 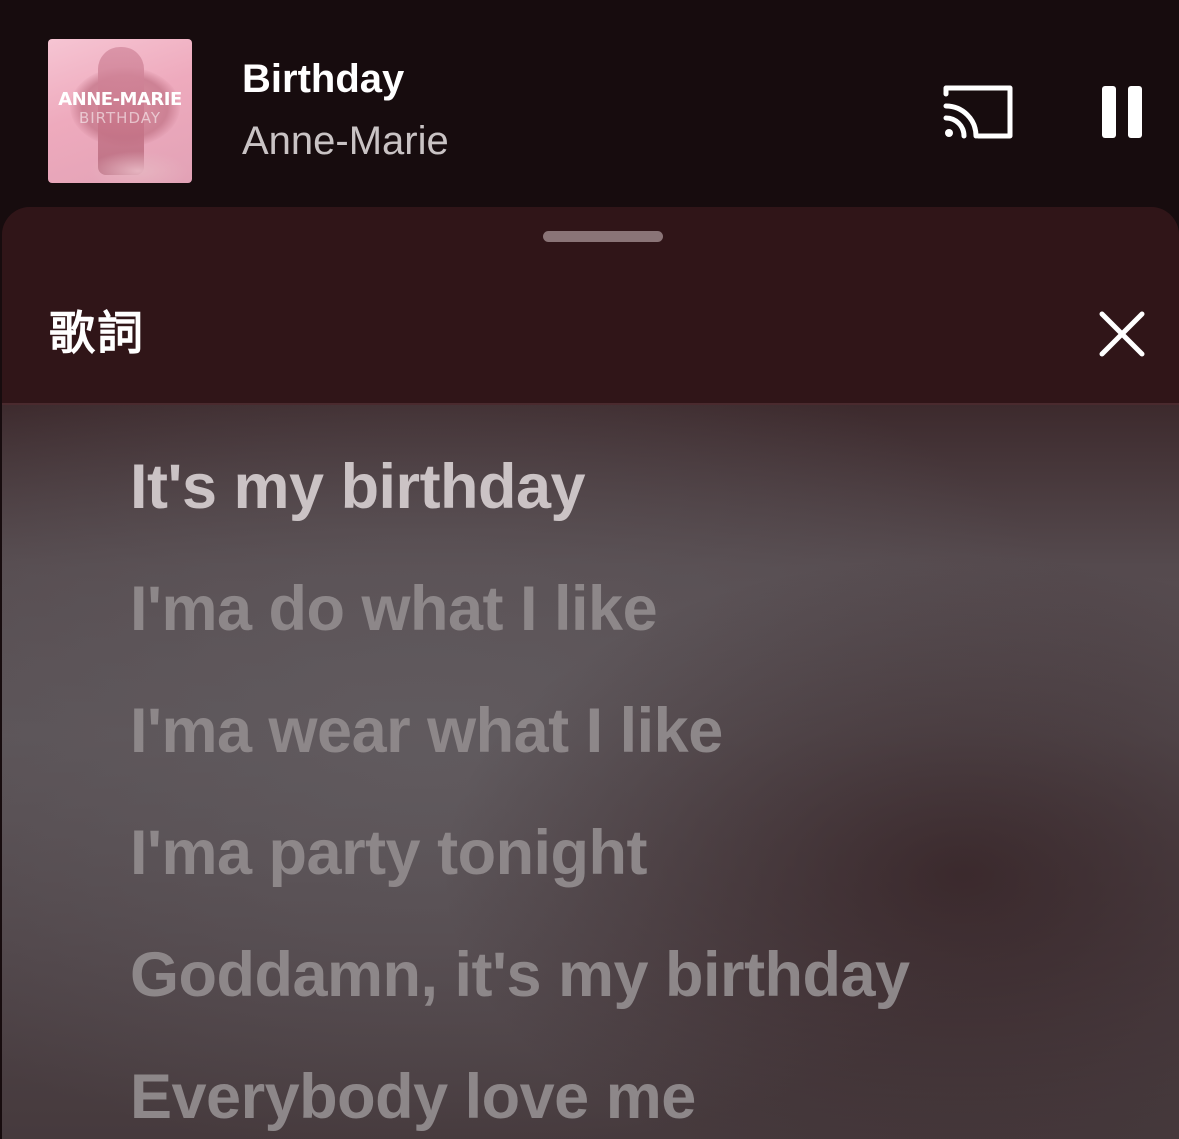 What do you see at coordinates (394, 609) in the screenshot?
I see `lyric-line: I'ma do what I like` at bounding box center [394, 609].